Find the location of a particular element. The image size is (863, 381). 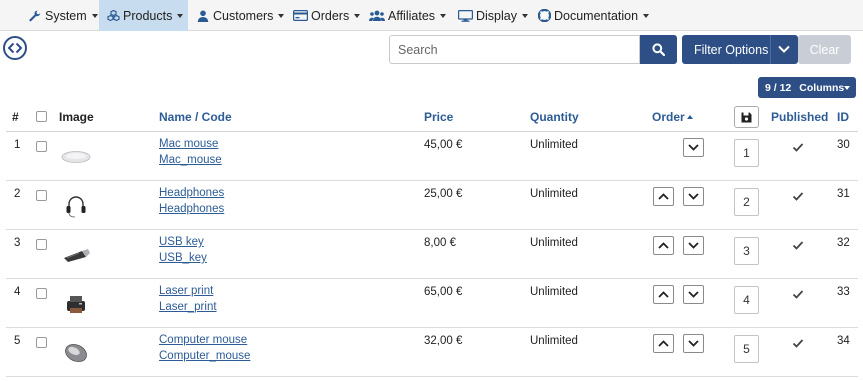

menu-item-label: Affiliates is located at coordinates (412, 15).